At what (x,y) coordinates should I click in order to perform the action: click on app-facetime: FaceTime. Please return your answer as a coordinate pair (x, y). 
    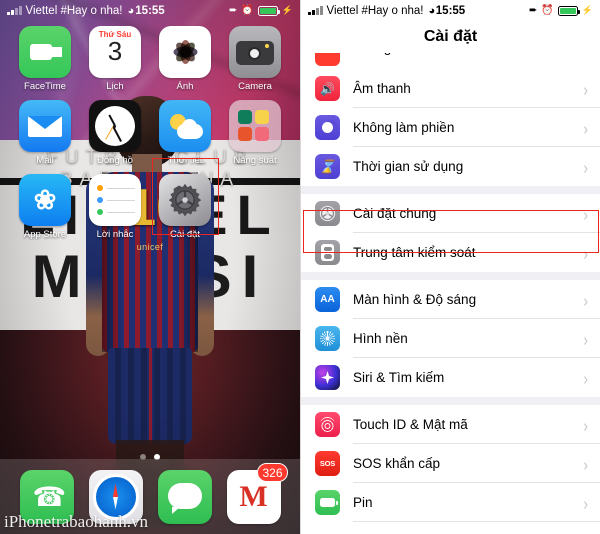
    Looking at the image, I should click on (45, 59).